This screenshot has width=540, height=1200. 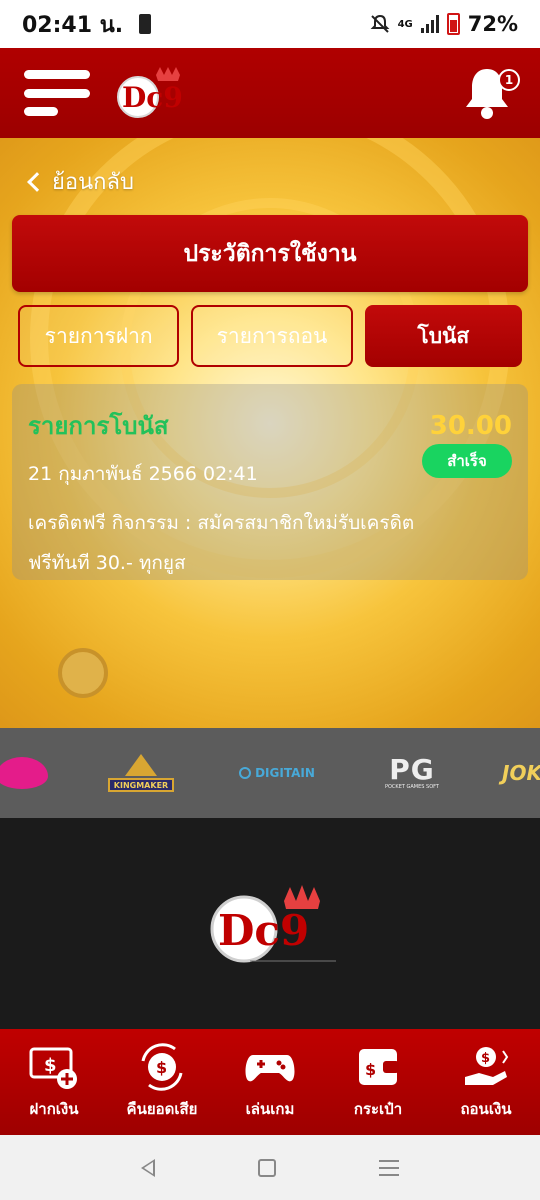 What do you see at coordinates (270, 1068) in the screenshot?
I see `gamepad-icon` at bounding box center [270, 1068].